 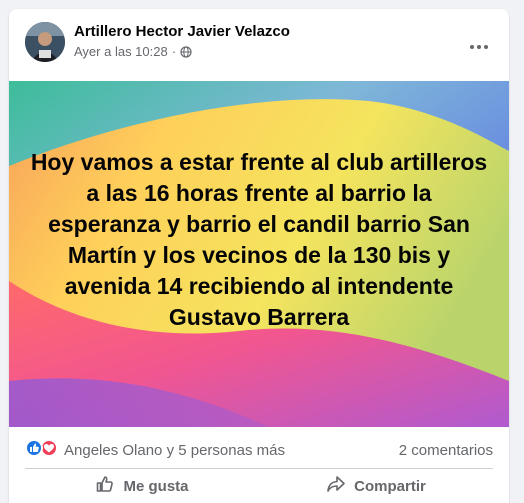 What do you see at coordinates (186, 51) in the screenshot?
I see `globe-icon` at bounding box center [186, 51].